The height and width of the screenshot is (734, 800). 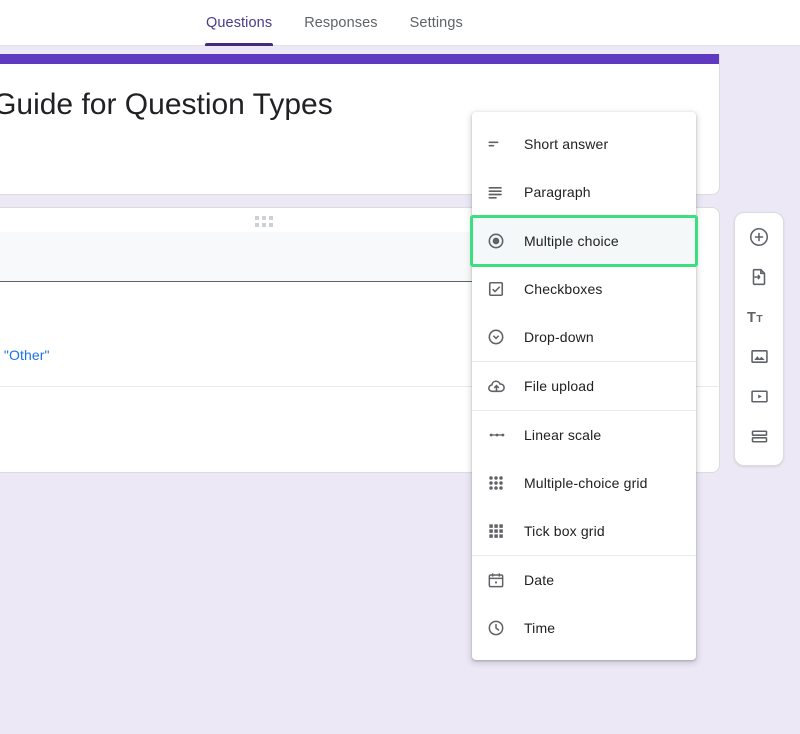 I want to click on top-tab-bar: Questions Responses Settings, so click(x=400, y=23).